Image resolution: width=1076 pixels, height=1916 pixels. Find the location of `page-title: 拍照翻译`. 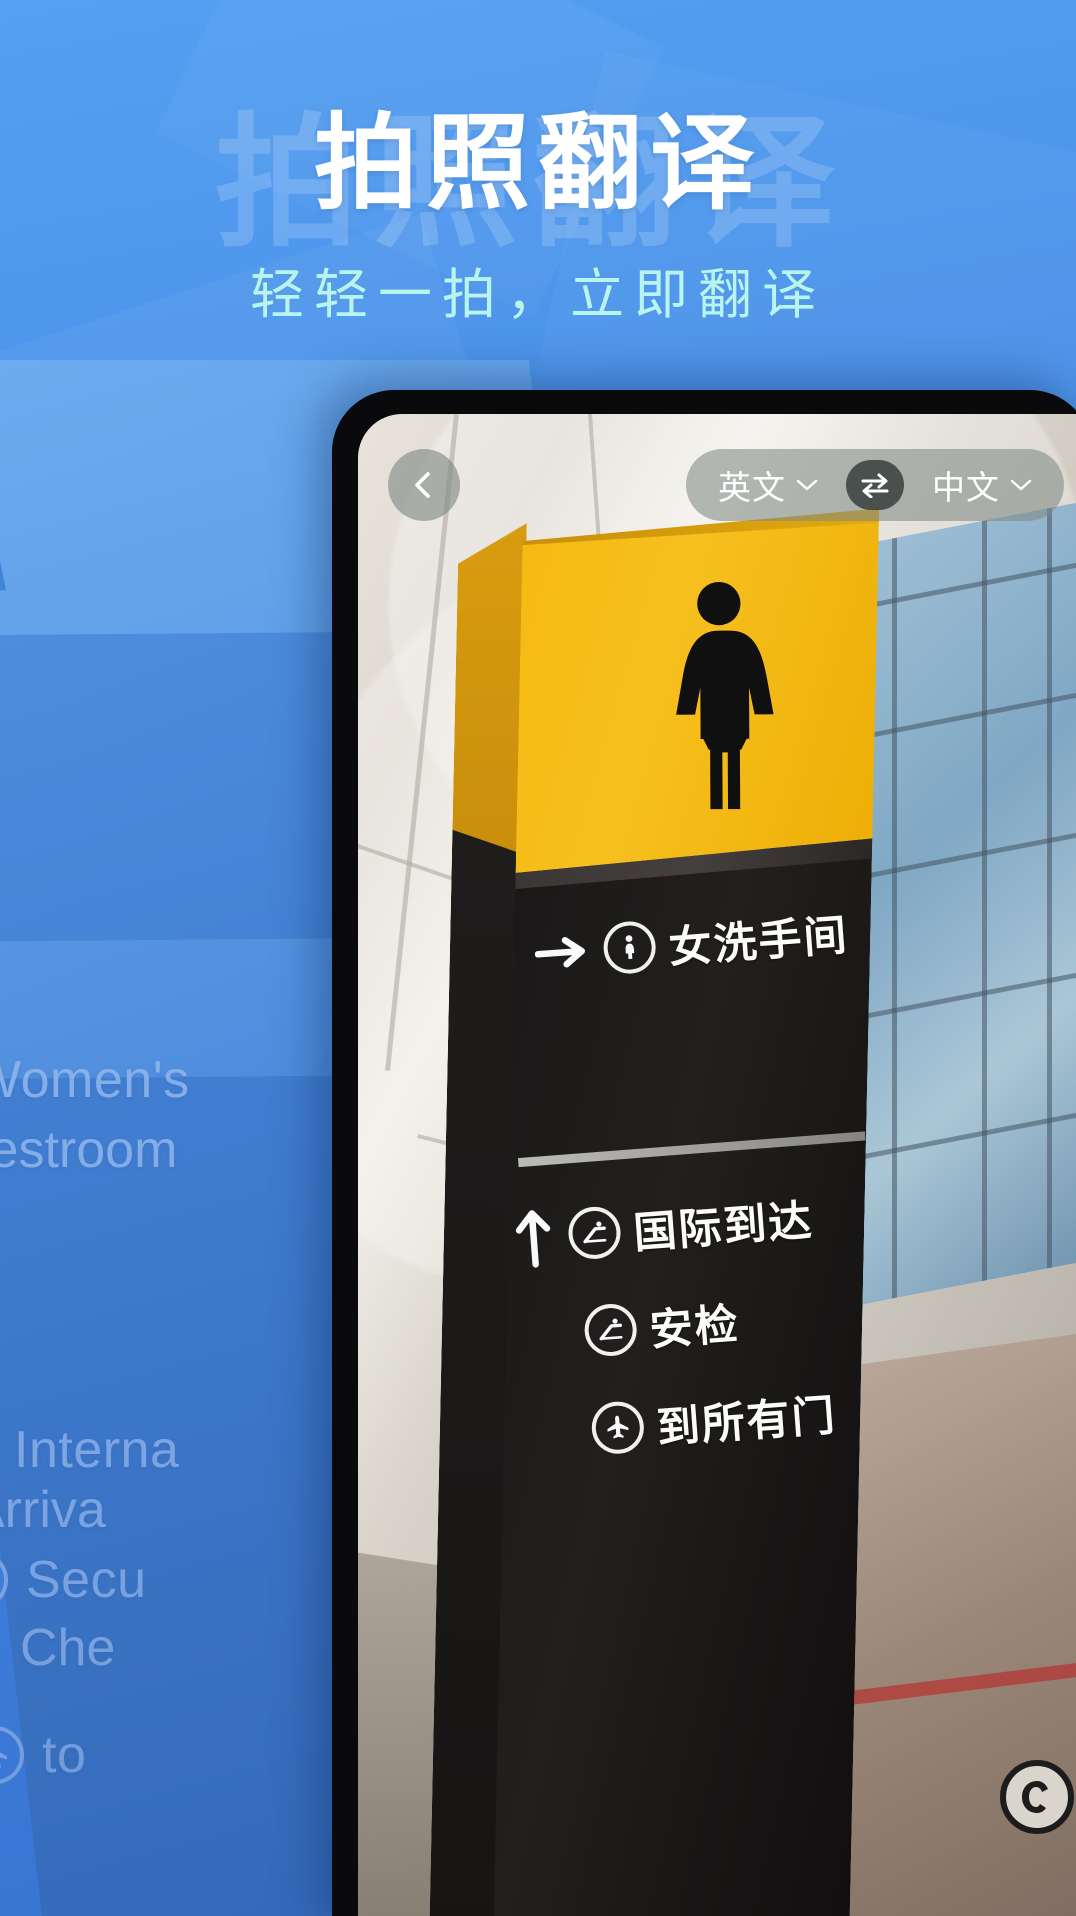

page-title: 拍照翻译 is located at coordinates (537, 164).